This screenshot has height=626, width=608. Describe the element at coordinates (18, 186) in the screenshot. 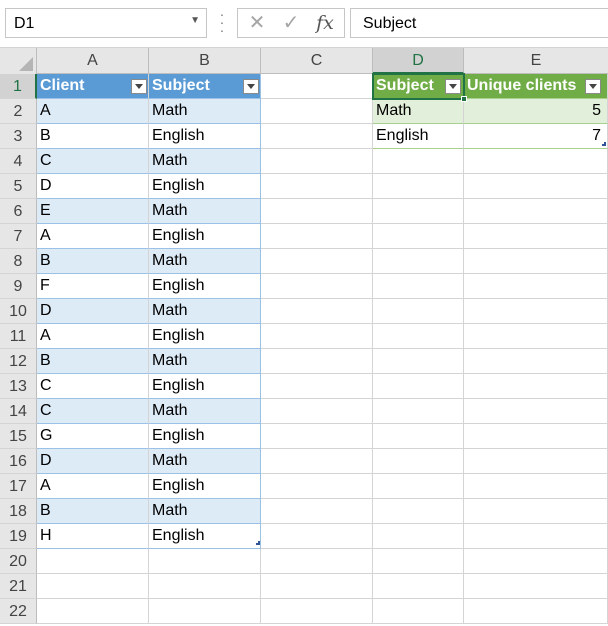

I see `row-header: 5` at that location.